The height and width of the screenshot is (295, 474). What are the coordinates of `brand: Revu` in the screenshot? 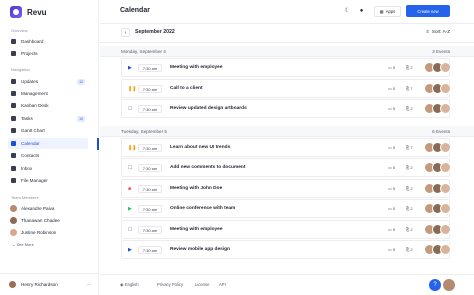 It's located at (28, 12).